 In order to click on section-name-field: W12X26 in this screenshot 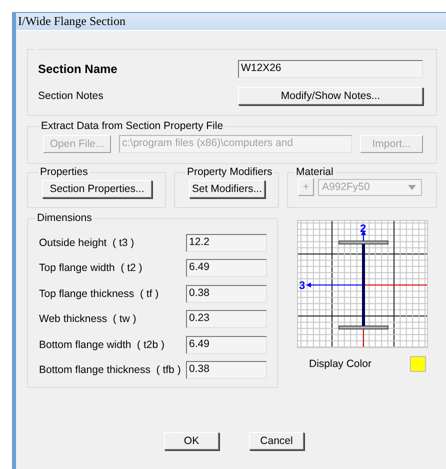, I will do `click(330, 69)`.